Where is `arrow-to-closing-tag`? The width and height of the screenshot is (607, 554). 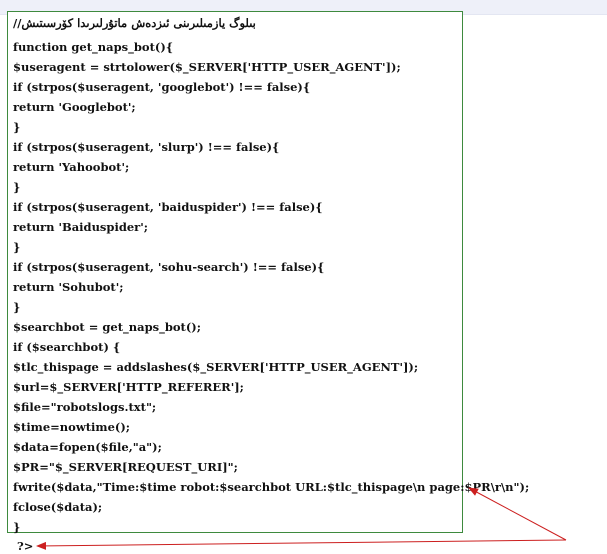 arrow-to-closing-tag is located at coordinates (301, 544).